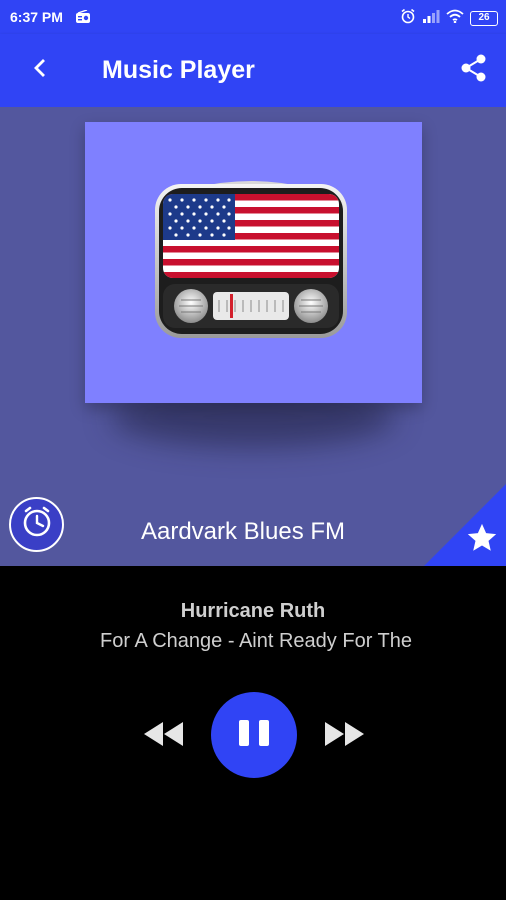 The width and height of the screenshot is (506, 900). I want to click on next-icon, so click(345, 736).